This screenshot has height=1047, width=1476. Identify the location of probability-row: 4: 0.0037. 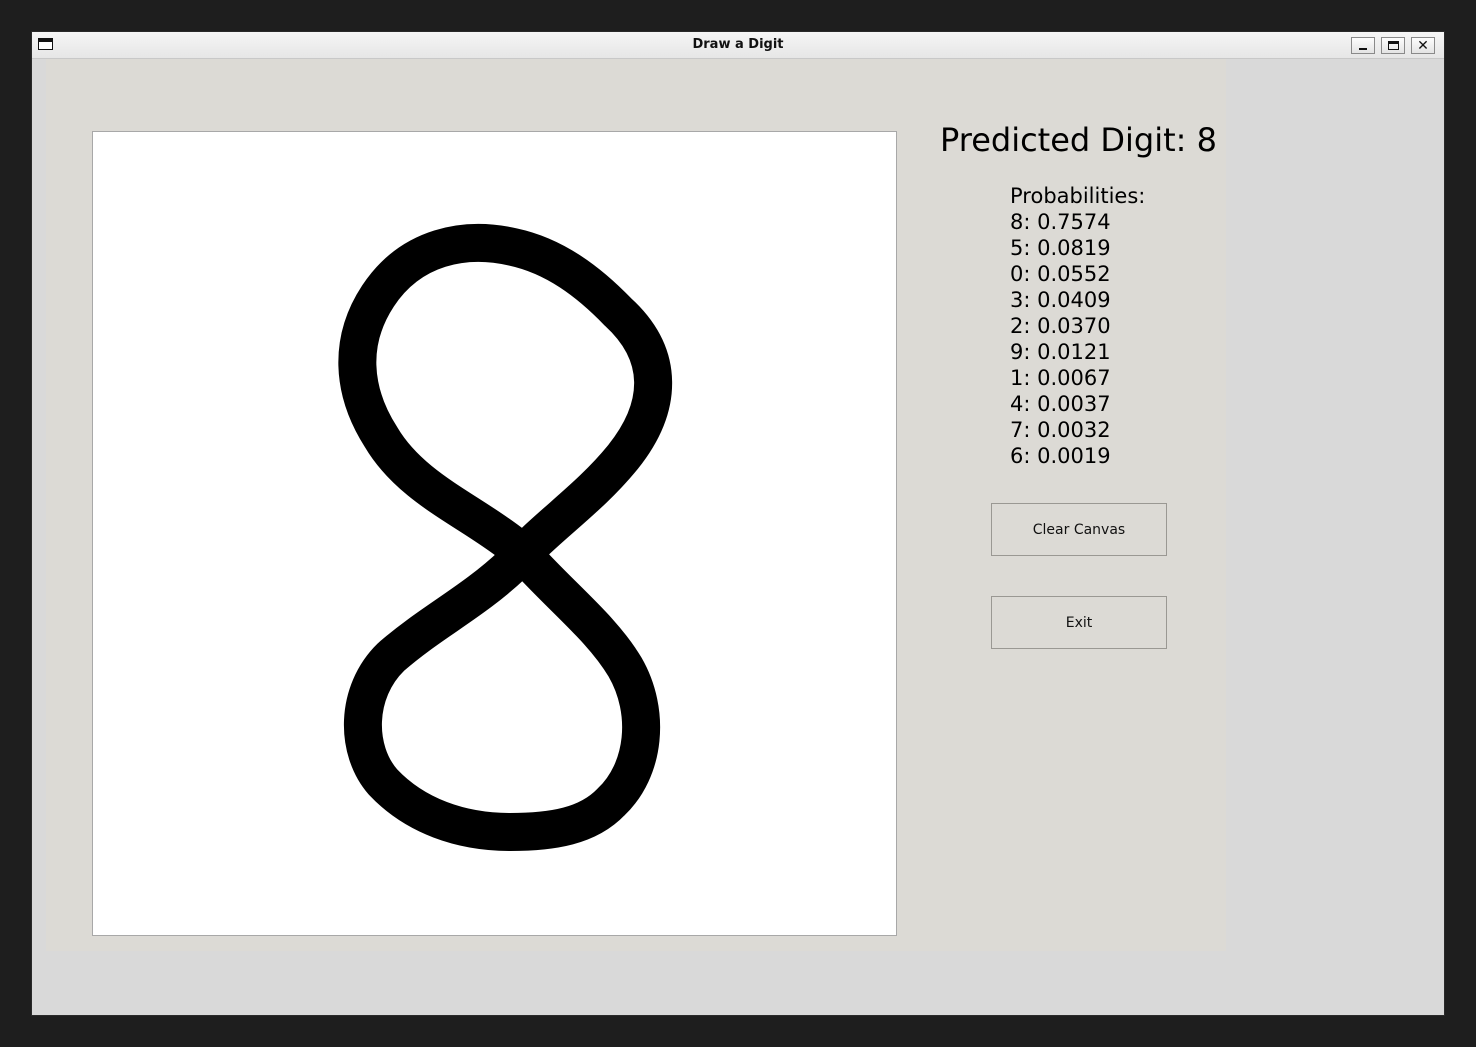
(1060, 404).